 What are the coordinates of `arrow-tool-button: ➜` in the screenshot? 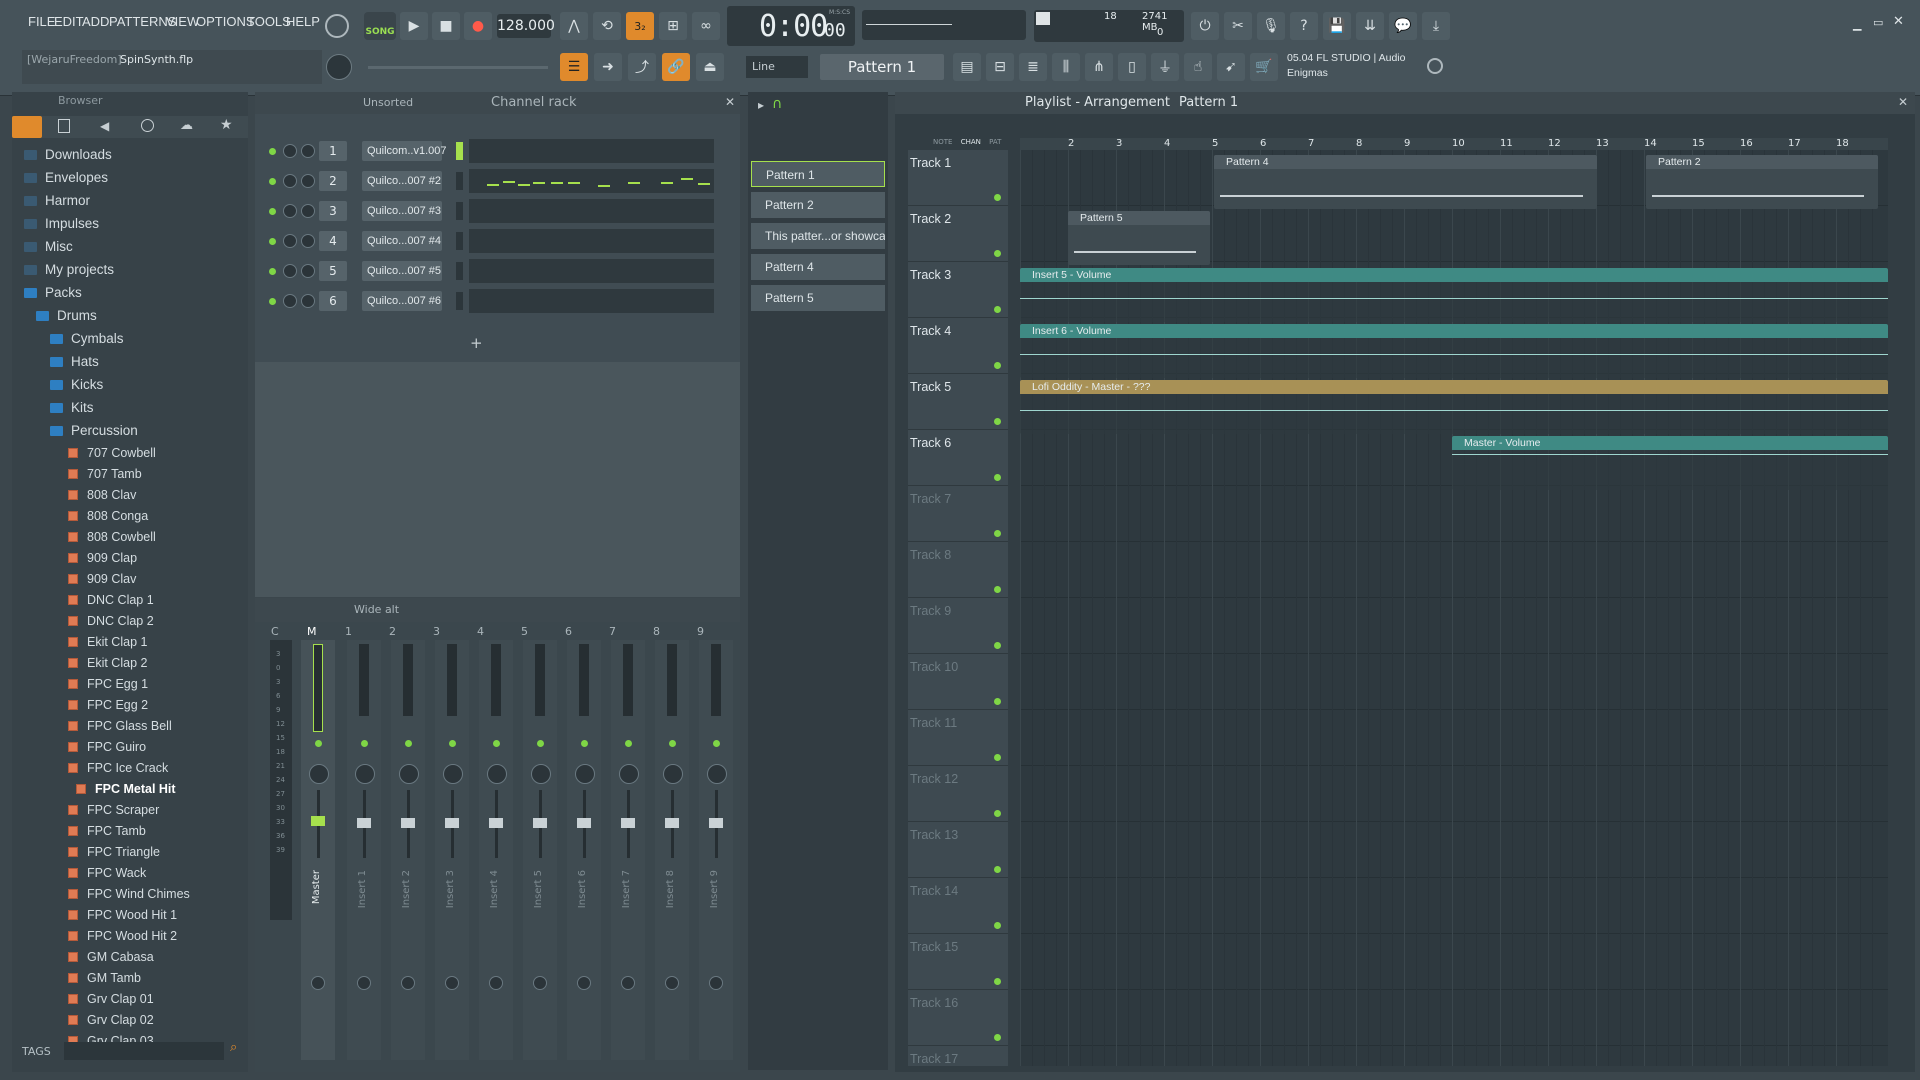 It's located at (608, 67).